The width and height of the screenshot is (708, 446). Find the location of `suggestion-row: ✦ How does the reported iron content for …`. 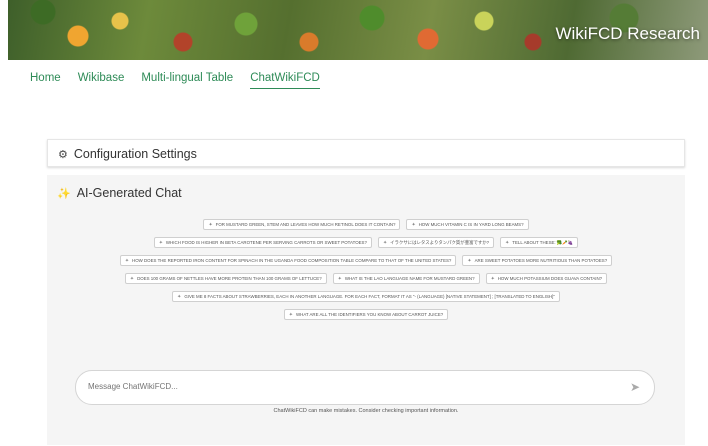

suggestion-row: ✦ How does the reported iron content for … is located at coordinates (366, 260).